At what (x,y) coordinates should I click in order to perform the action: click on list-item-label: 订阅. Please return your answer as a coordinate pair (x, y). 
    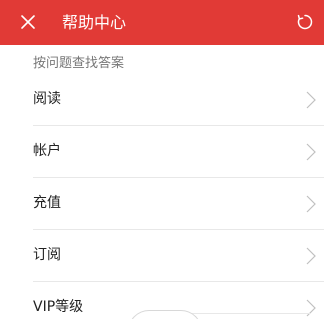
    Looking at the image, I should click on (47, 255).